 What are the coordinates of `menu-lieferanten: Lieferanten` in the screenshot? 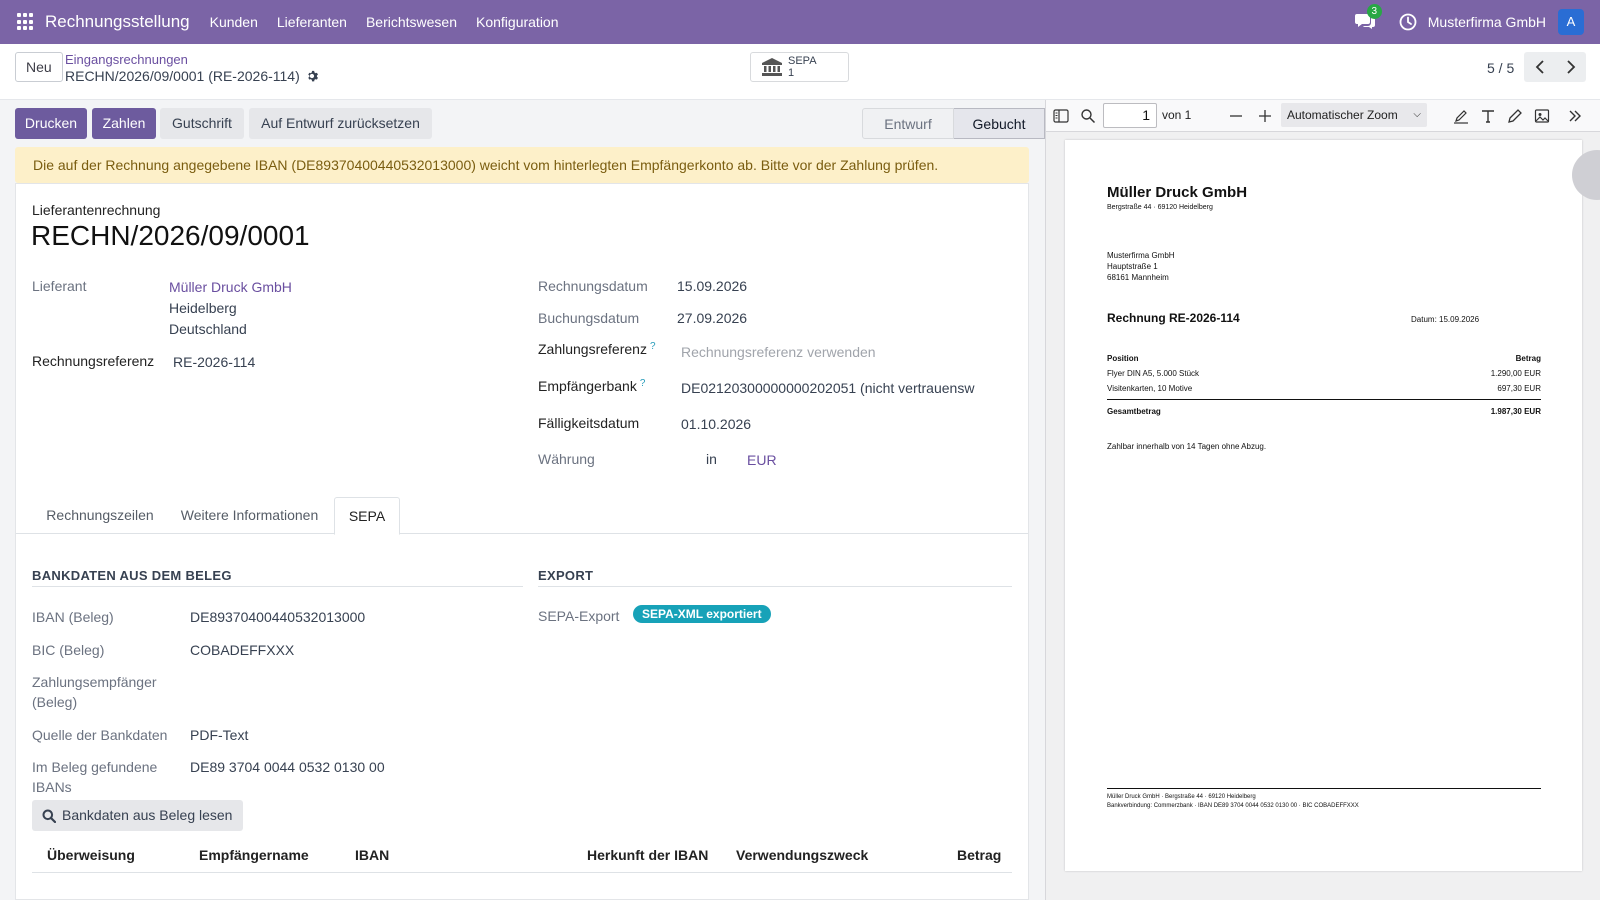 It's located at (312, 22).